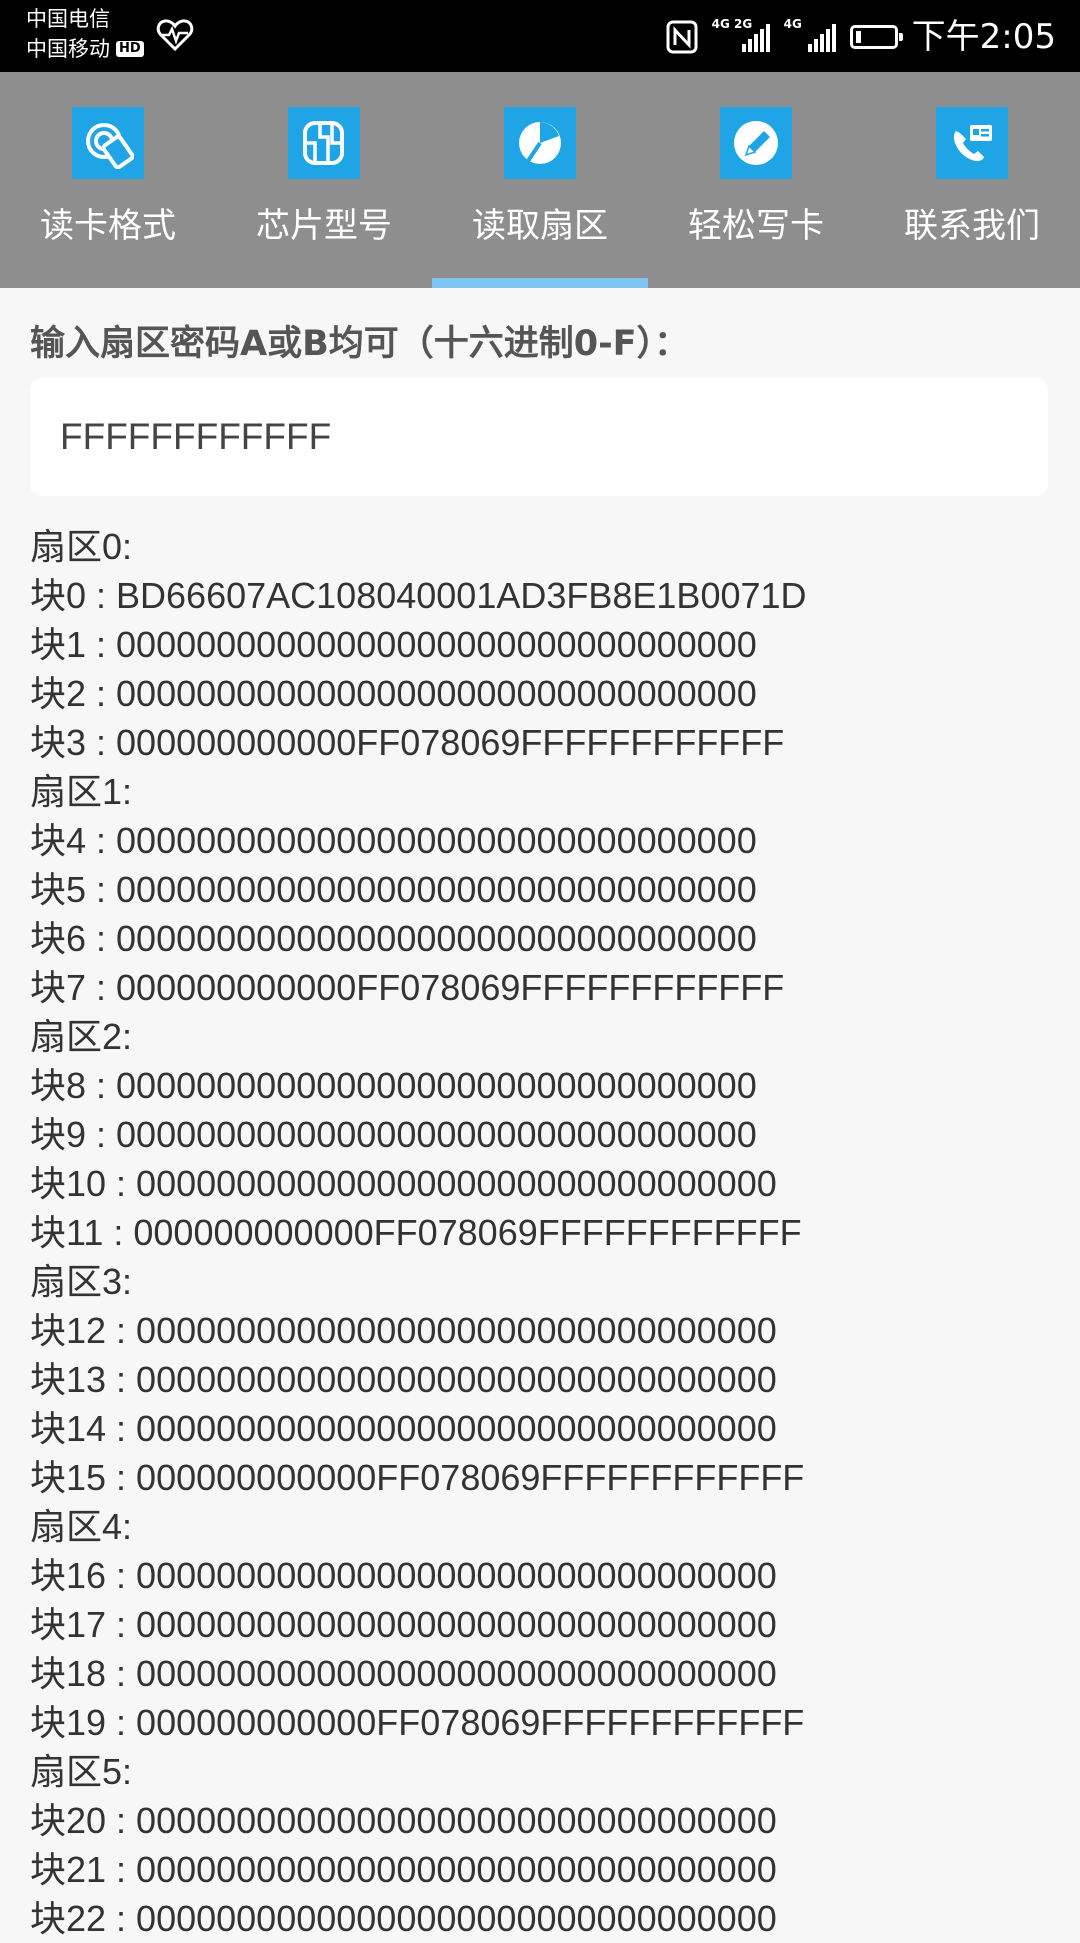  I want to click on read-sector-icon, so click(540, 143).